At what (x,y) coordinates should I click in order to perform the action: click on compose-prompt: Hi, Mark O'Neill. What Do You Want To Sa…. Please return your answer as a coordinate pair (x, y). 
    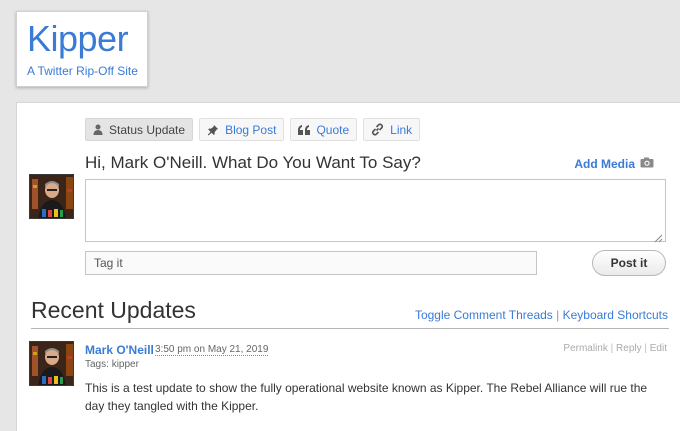
    Looking at the image, I should click on (253, 162).